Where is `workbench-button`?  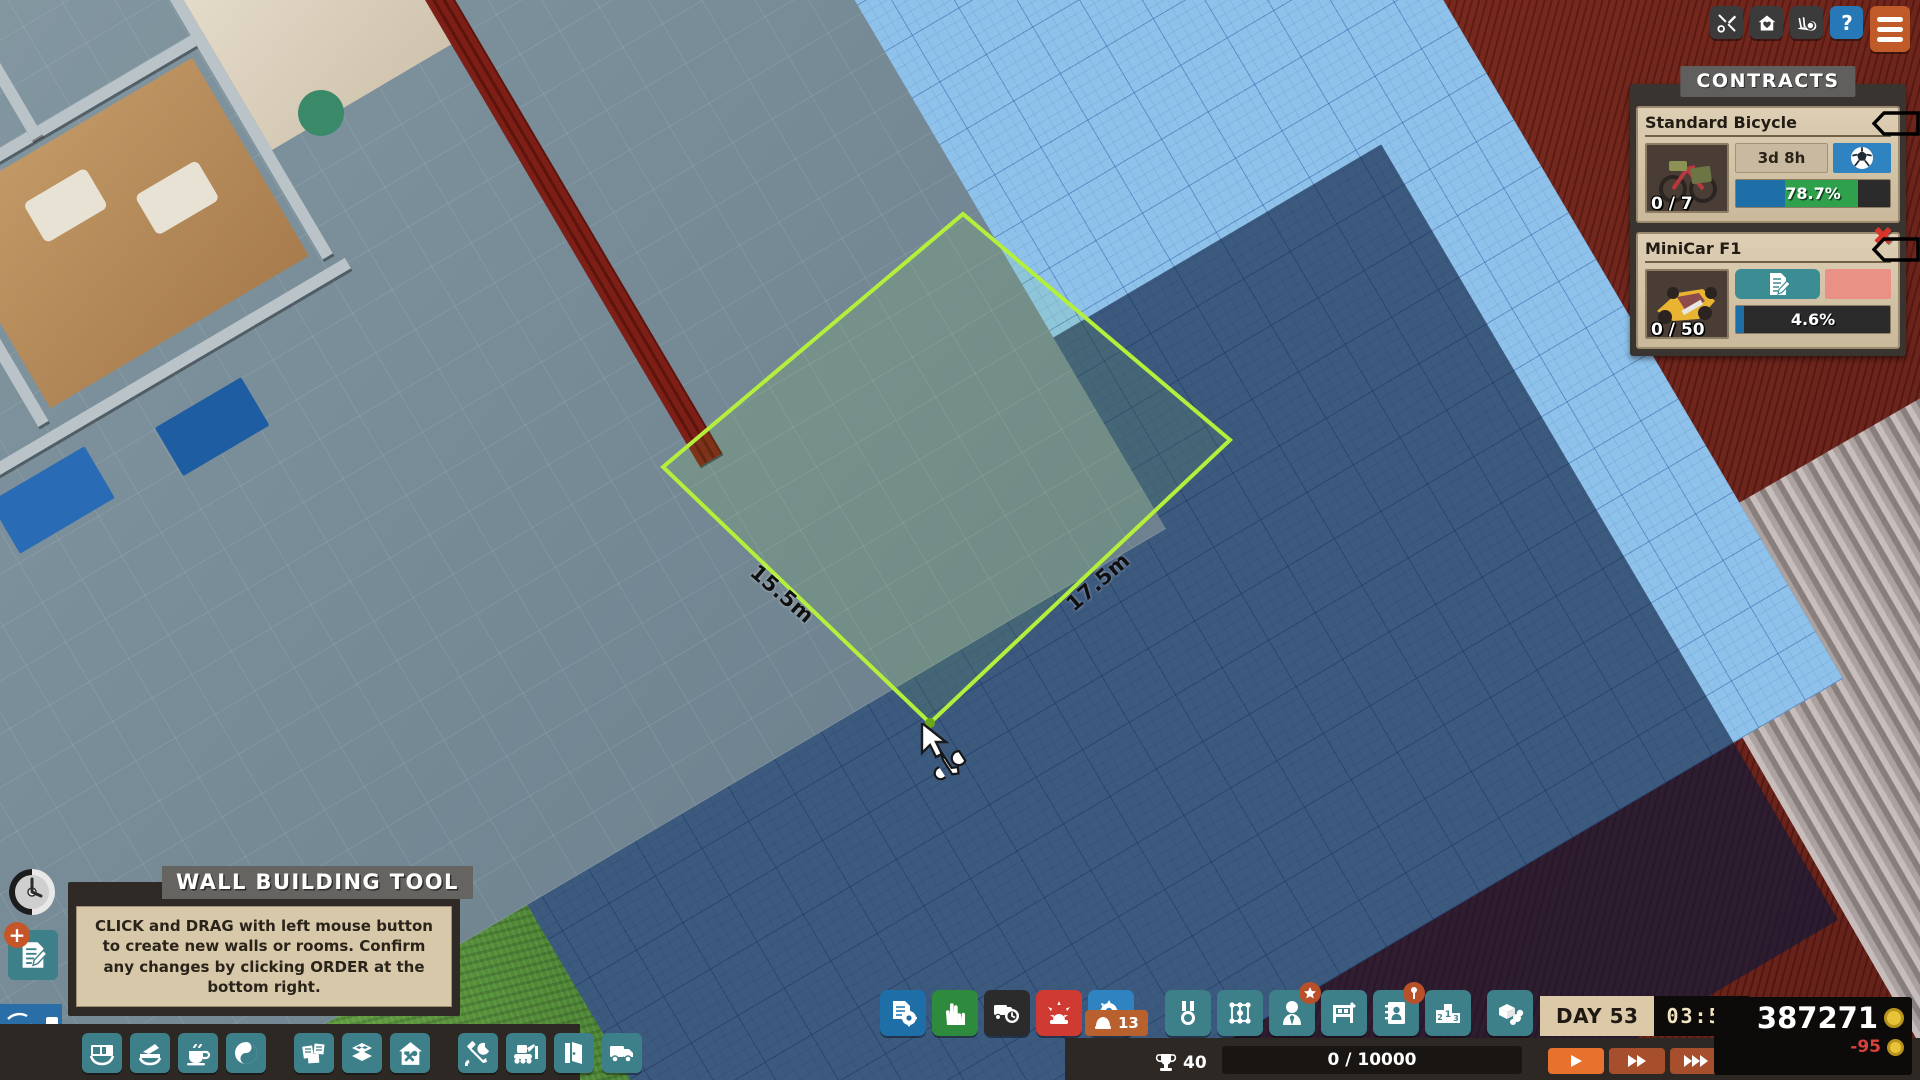 workbench-button is located at coordinates (102, 1053).